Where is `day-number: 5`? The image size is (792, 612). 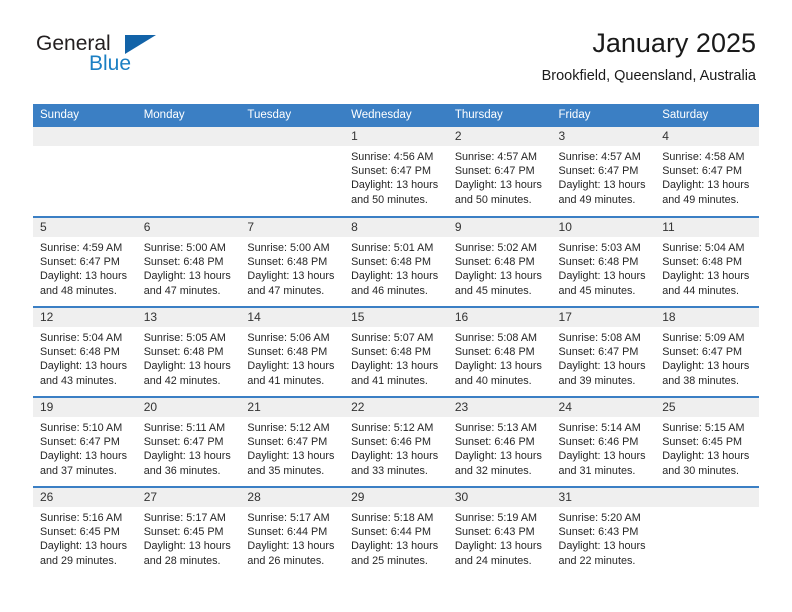
day-number: 5 is located at coordinates (85, 227).